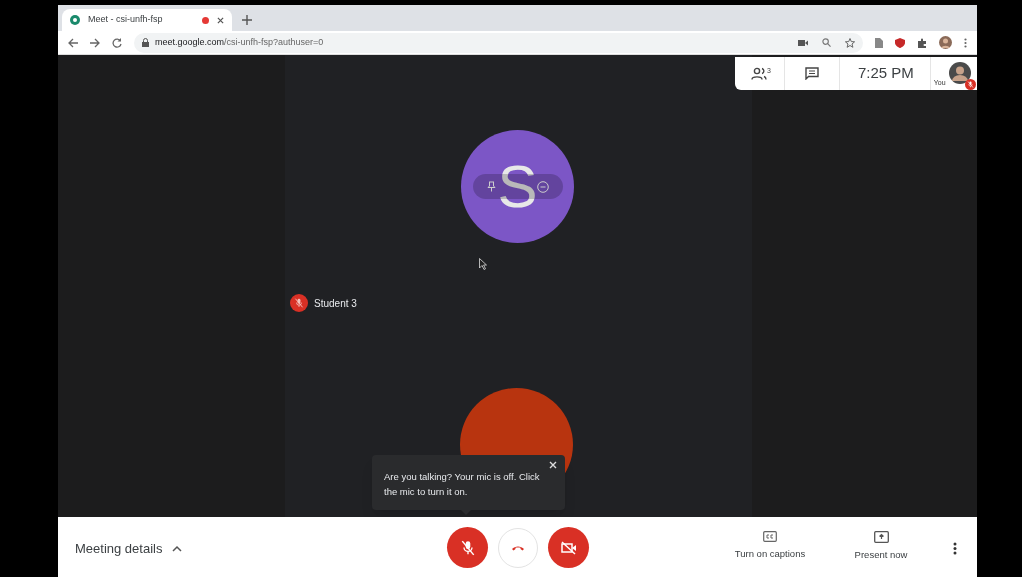 This screenshot has height=577, width=1022. Describe the element at coordinates (759, 73) in the screenshot. I see `people-icon` at that location.